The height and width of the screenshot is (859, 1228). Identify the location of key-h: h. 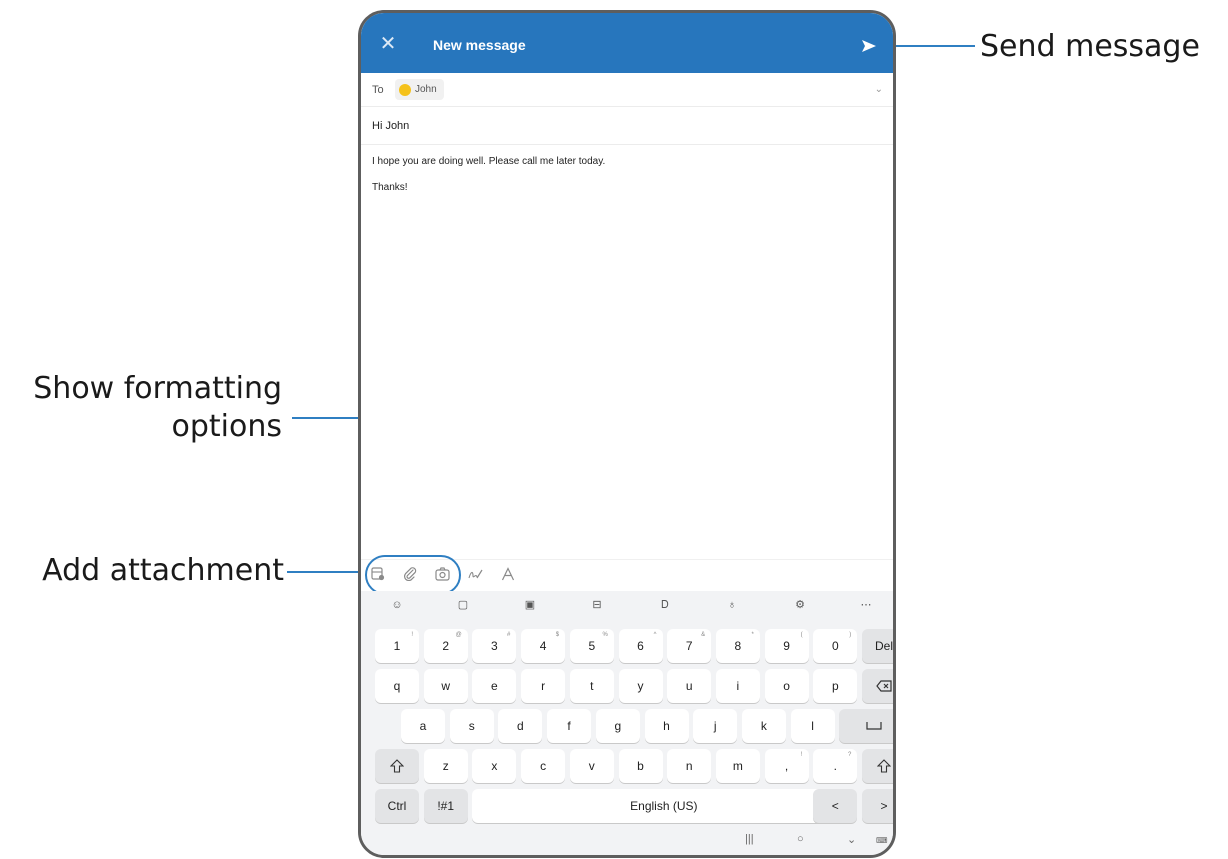
(666, 726).